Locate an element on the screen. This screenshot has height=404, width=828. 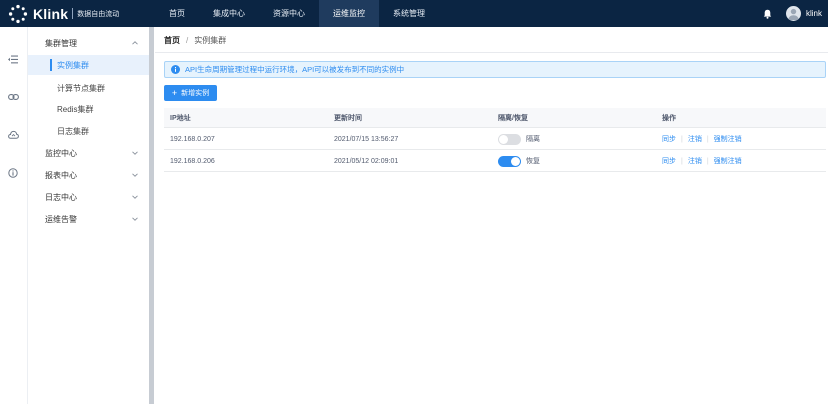
sidebar-item-redis-cluster: Redis集群 is located at coordinates (88, 109).